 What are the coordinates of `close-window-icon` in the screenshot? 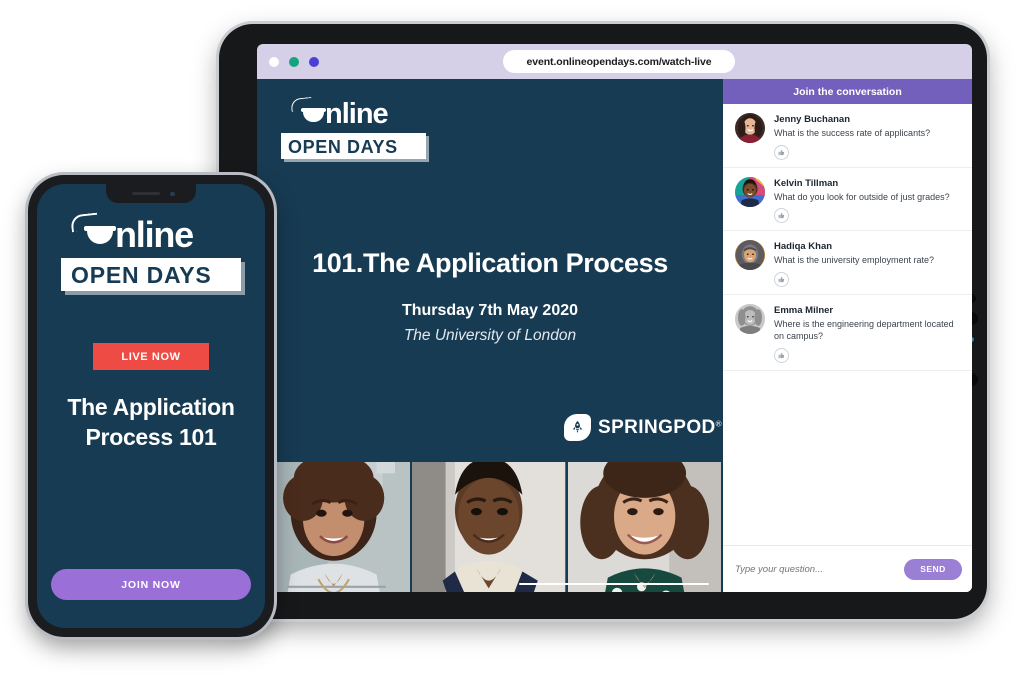 It's located at (274, 62).